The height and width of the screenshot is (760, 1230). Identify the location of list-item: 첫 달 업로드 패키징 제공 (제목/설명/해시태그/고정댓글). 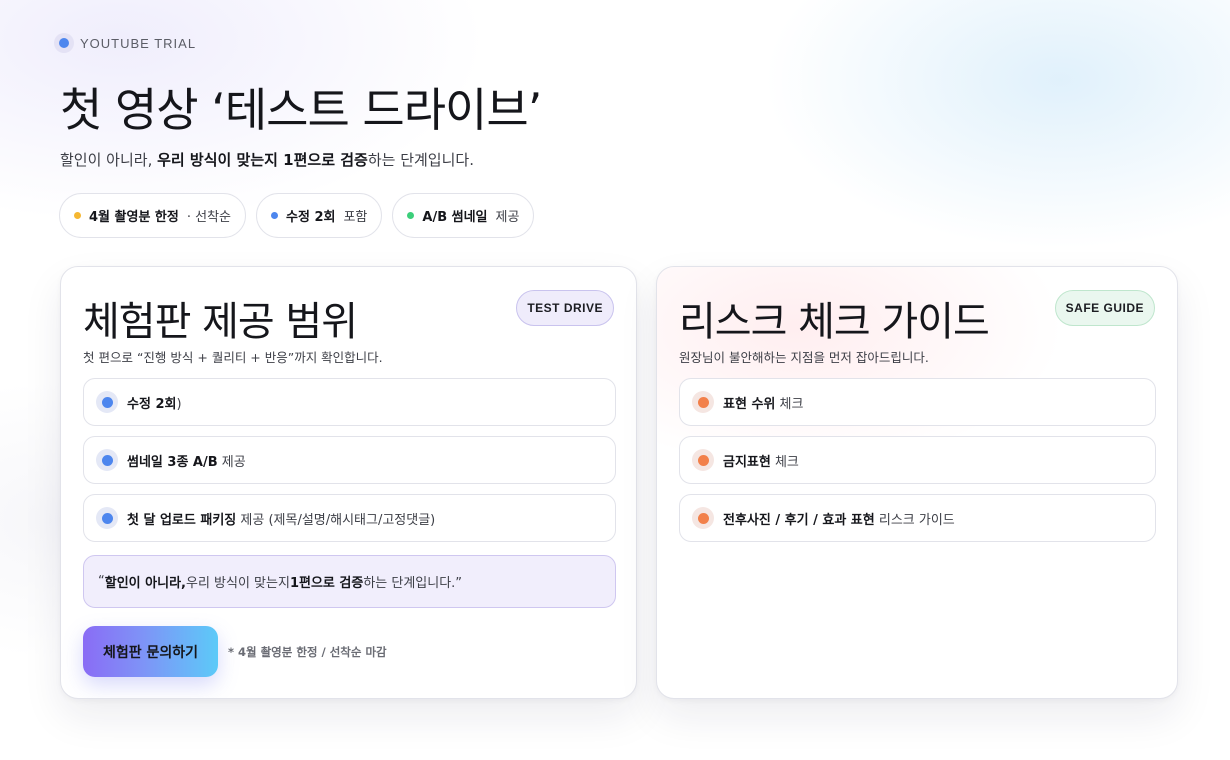
(349, 518).